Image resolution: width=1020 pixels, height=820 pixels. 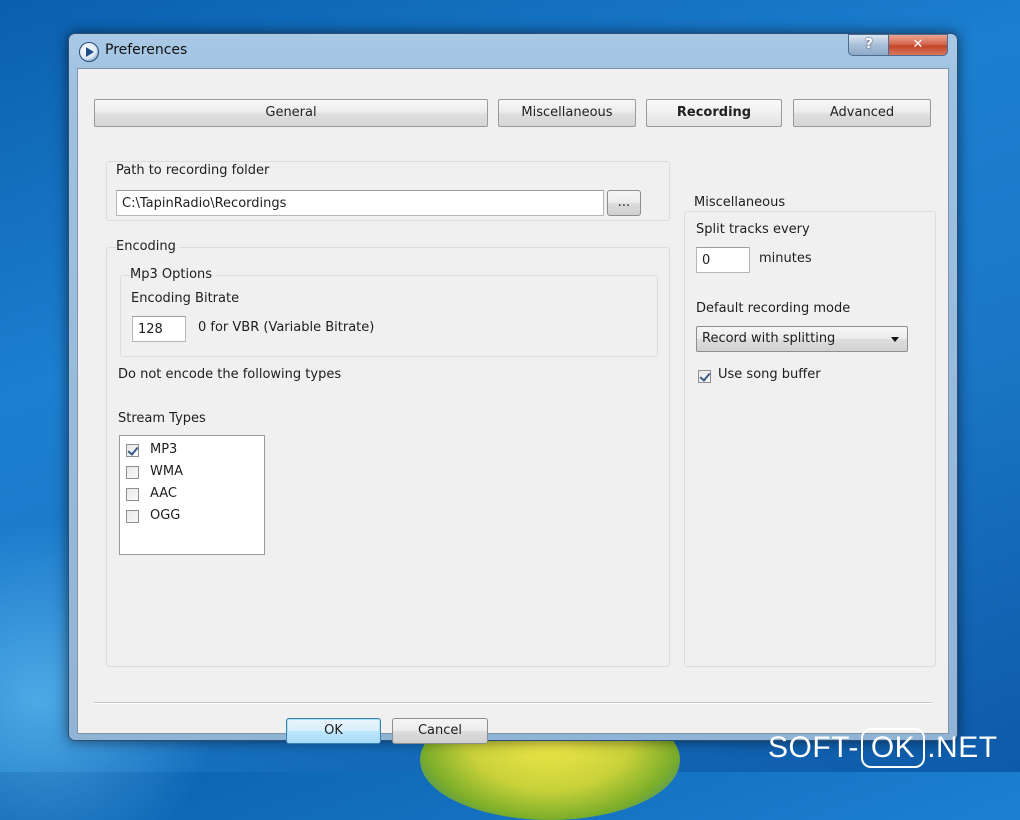 I want to click on stream-type-mp3: MP3, so click(x=191, y=452).